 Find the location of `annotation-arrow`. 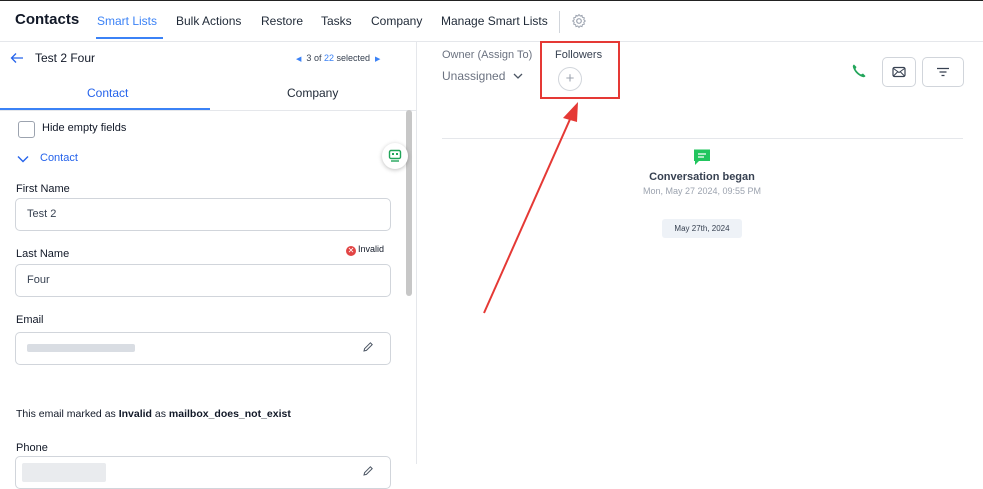

annotation-arrow is located at coordinates (530, 208).